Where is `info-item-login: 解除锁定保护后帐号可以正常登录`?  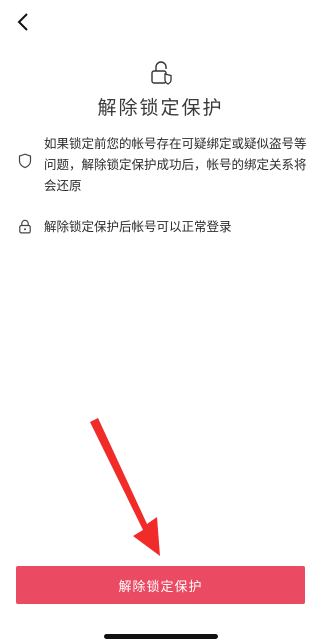 info-item-login: 解除锁定保护后帐号可以正常登录 is located at coordinates (162, 227).